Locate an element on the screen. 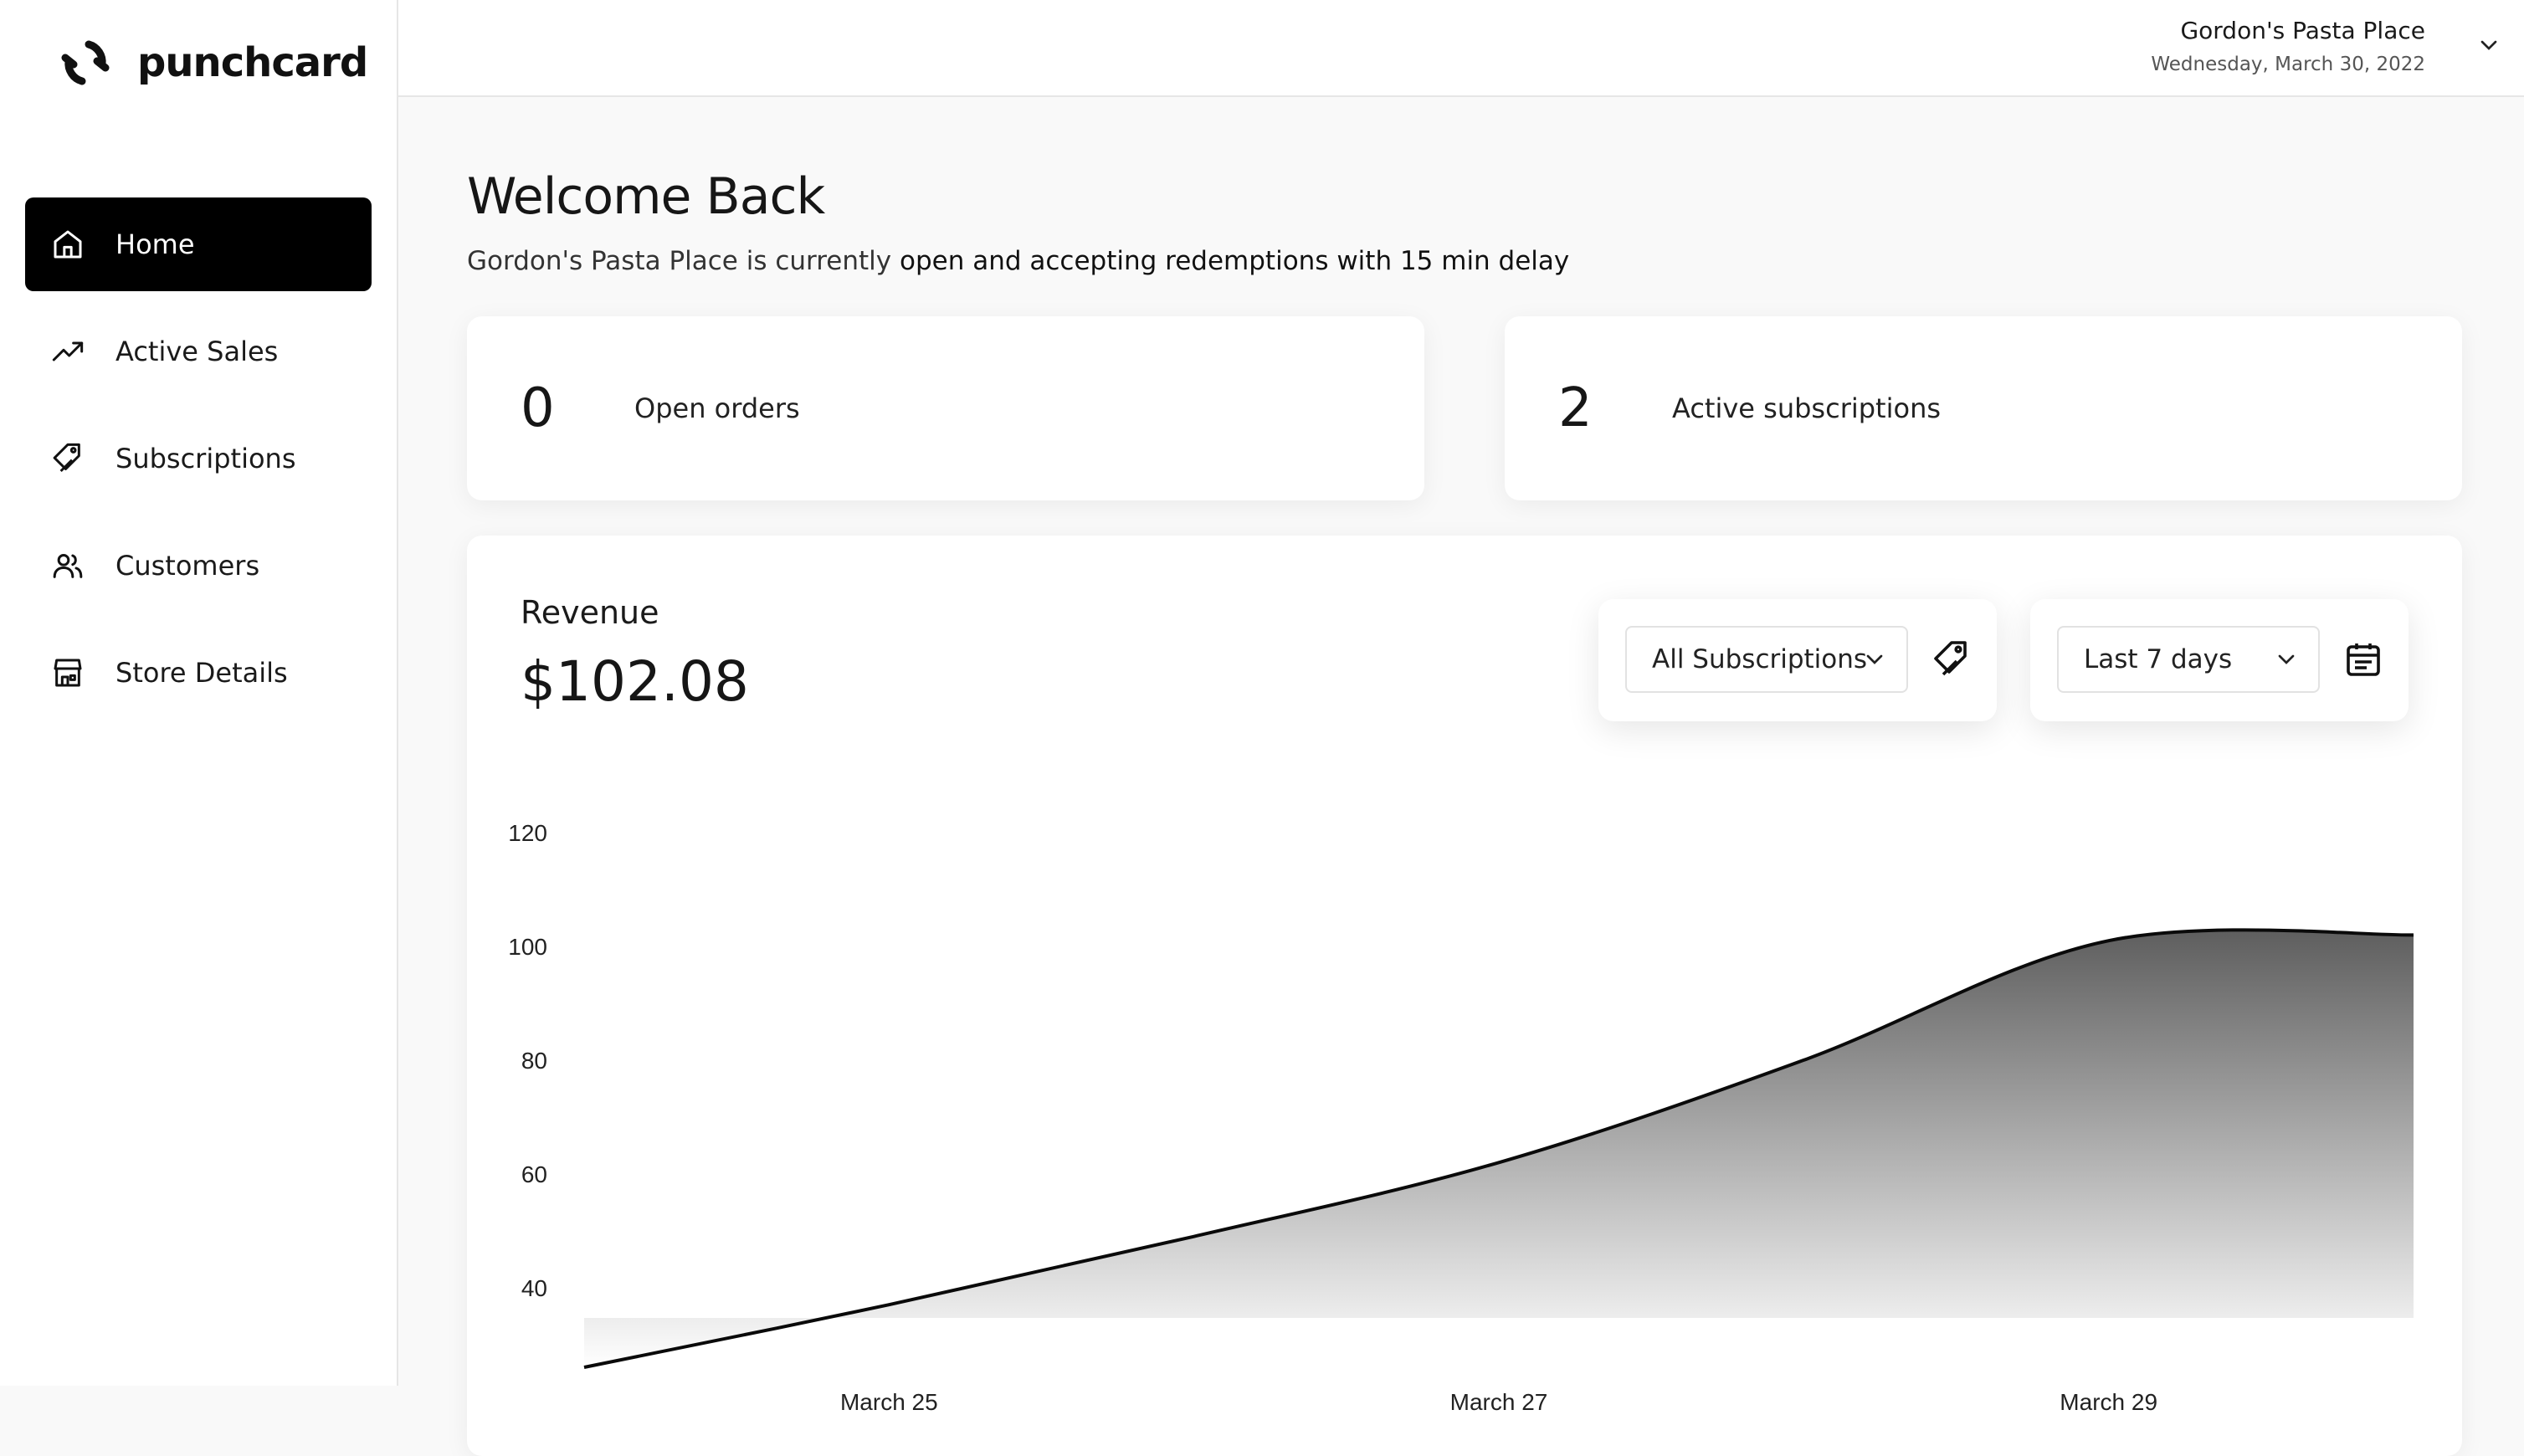 This screenshot has width=2524, height=1456. sidebar-item-active-sales: Active Sales is located at coordinates (198, 351).